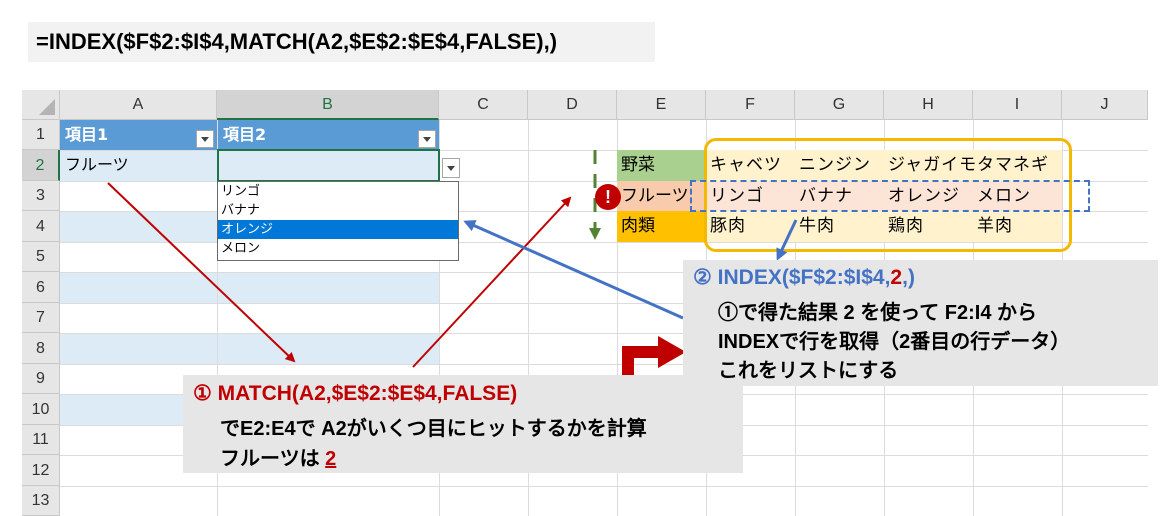  I want to click on validation-dropdown-list: リンゴ バナナ オレンジ メロン, so click(338, 221).